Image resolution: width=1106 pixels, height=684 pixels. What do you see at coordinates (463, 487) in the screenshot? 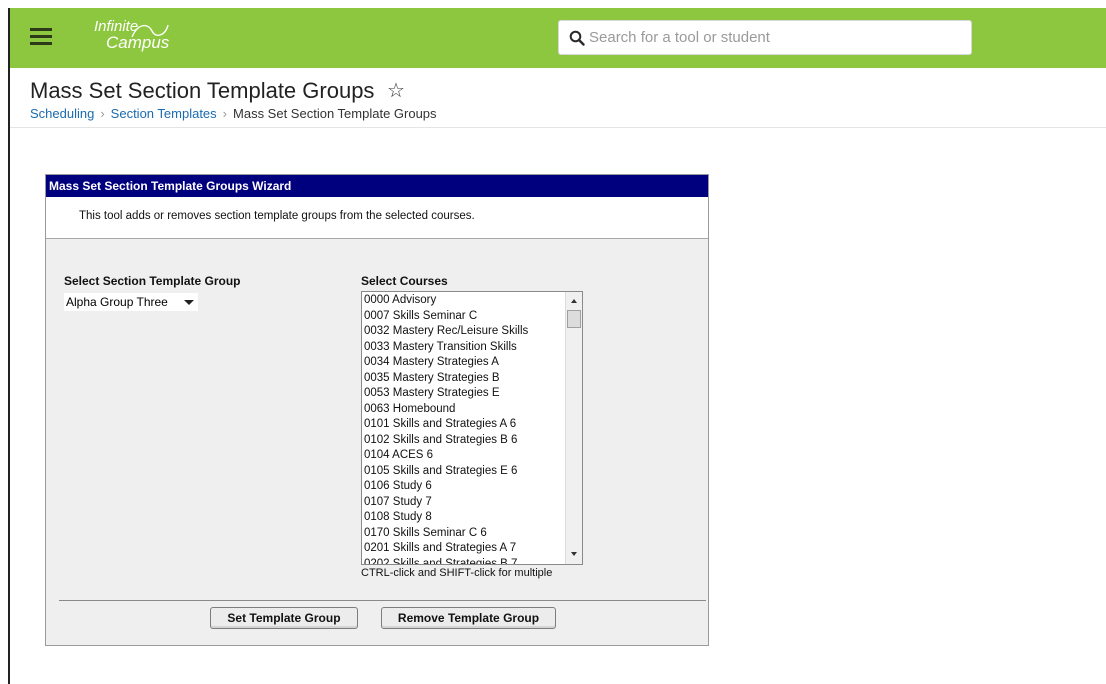
I see `course-option: 0106 Study 6` at bounding box center [463, 487].